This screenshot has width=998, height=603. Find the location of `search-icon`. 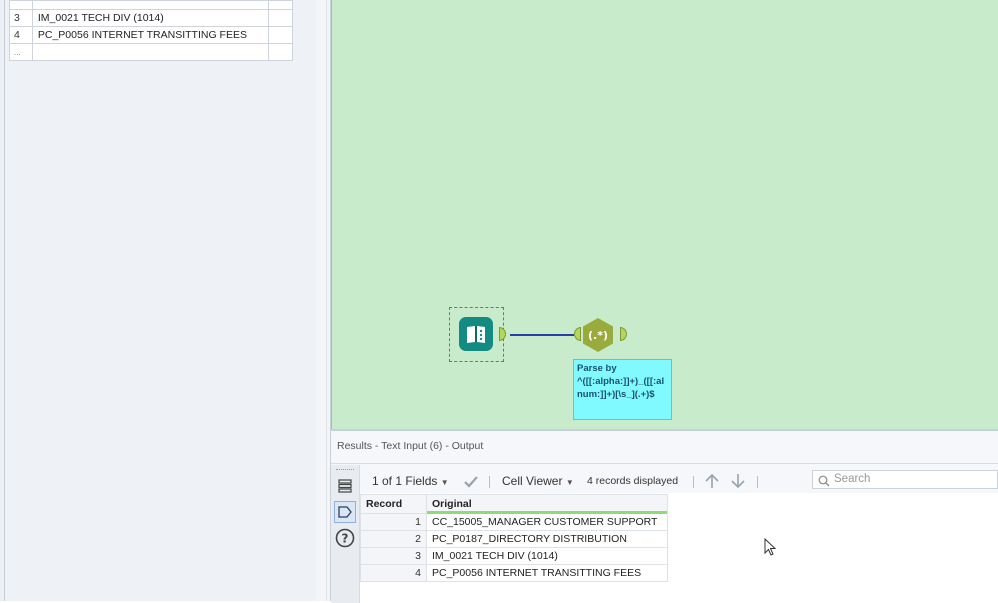

search-icon is located at coordinates (824, 481).